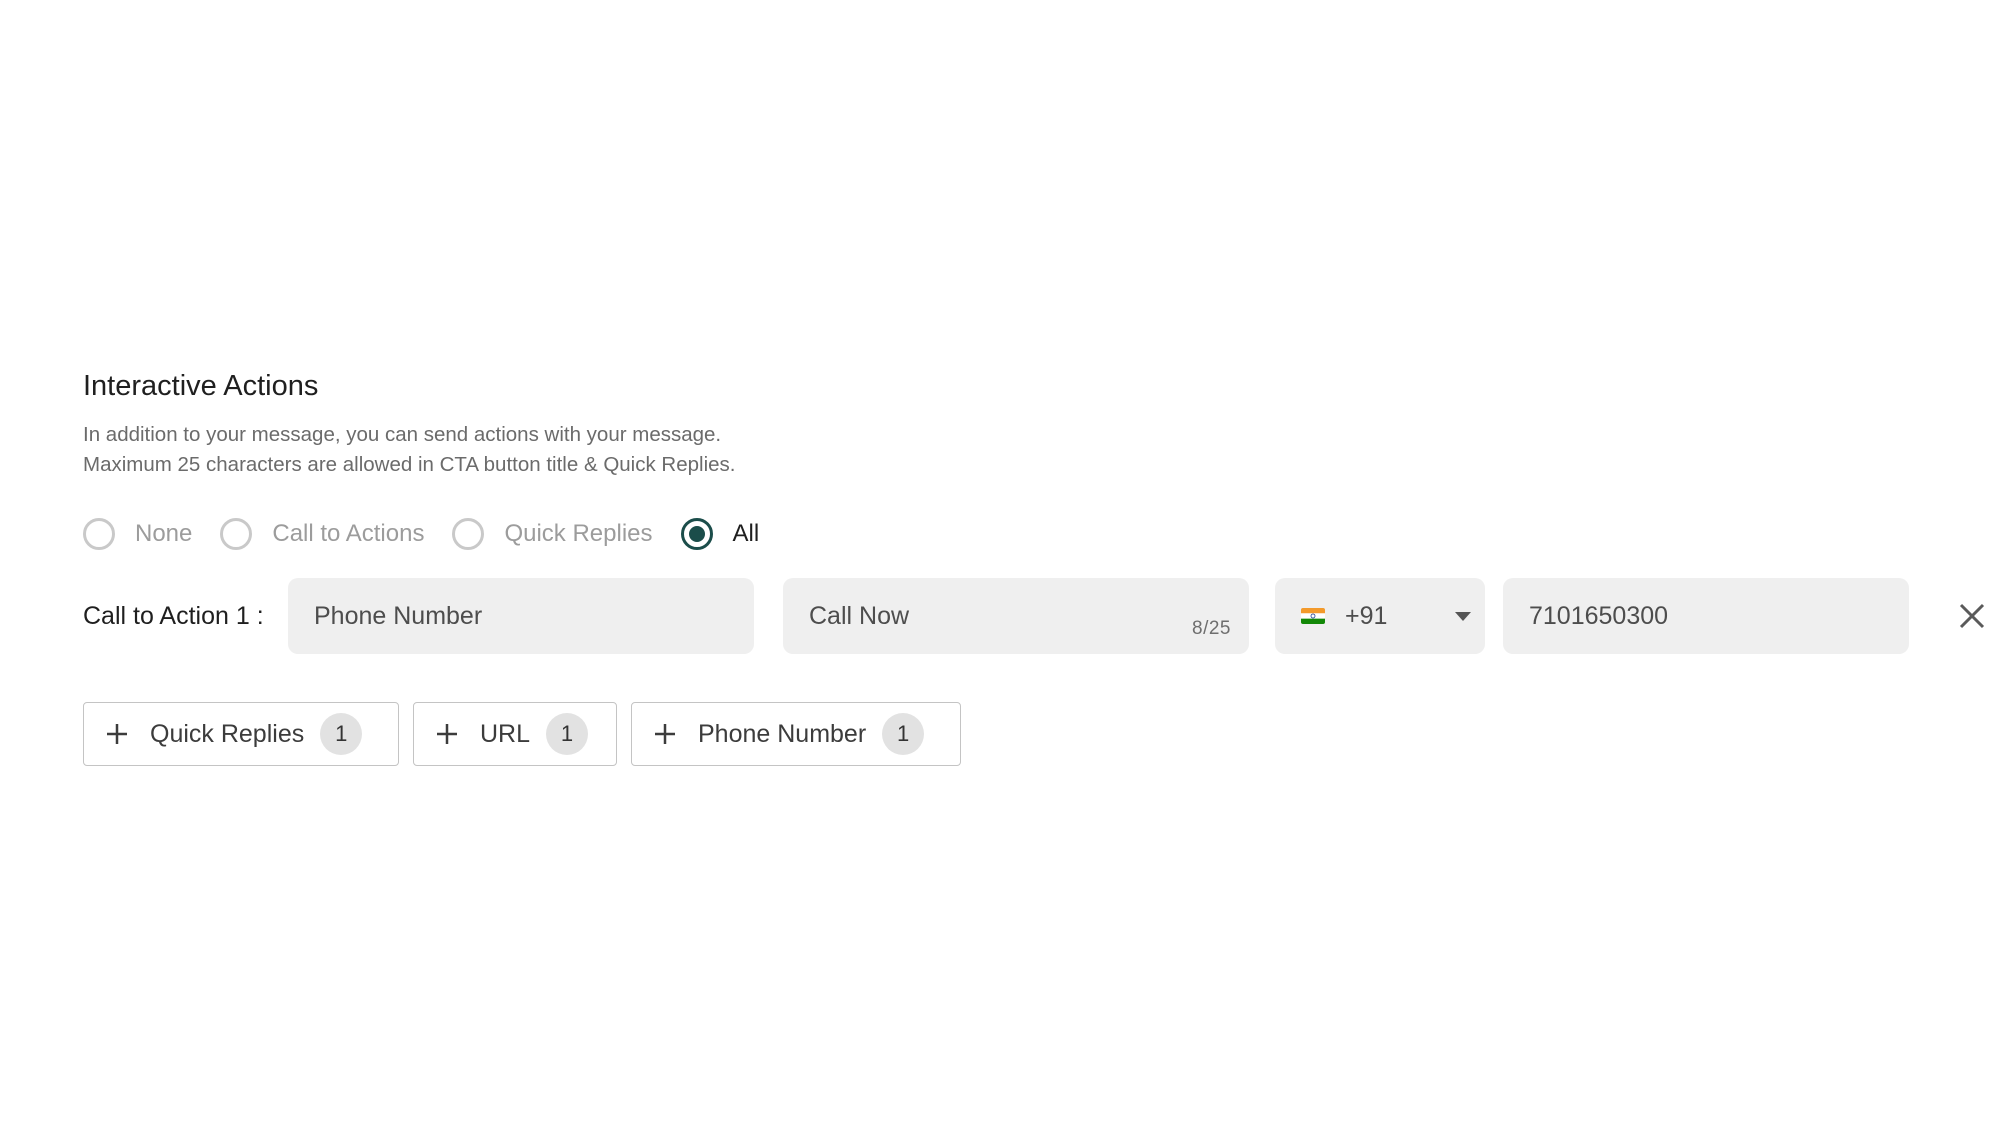  I want to click on radio-option-quick-replies: Quick Replies, so click(552, 534).